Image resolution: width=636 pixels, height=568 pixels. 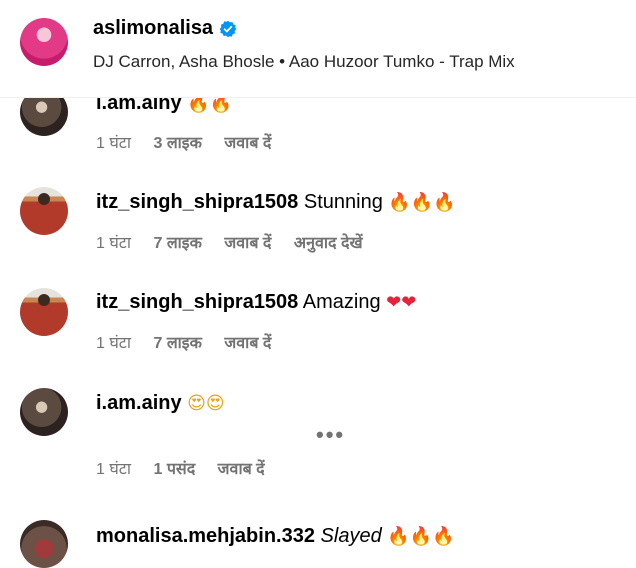 What do you see at coordinates (328, 243) in the screenshot?
I see `translate-button: अनुवाद देखें` at bounding box center [328, 243].